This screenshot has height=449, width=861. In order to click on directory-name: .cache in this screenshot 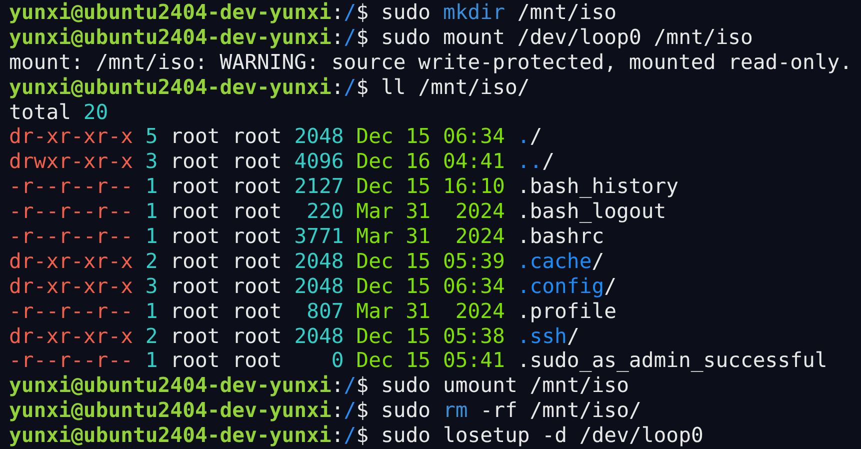, I will do `click(554, 261)`.